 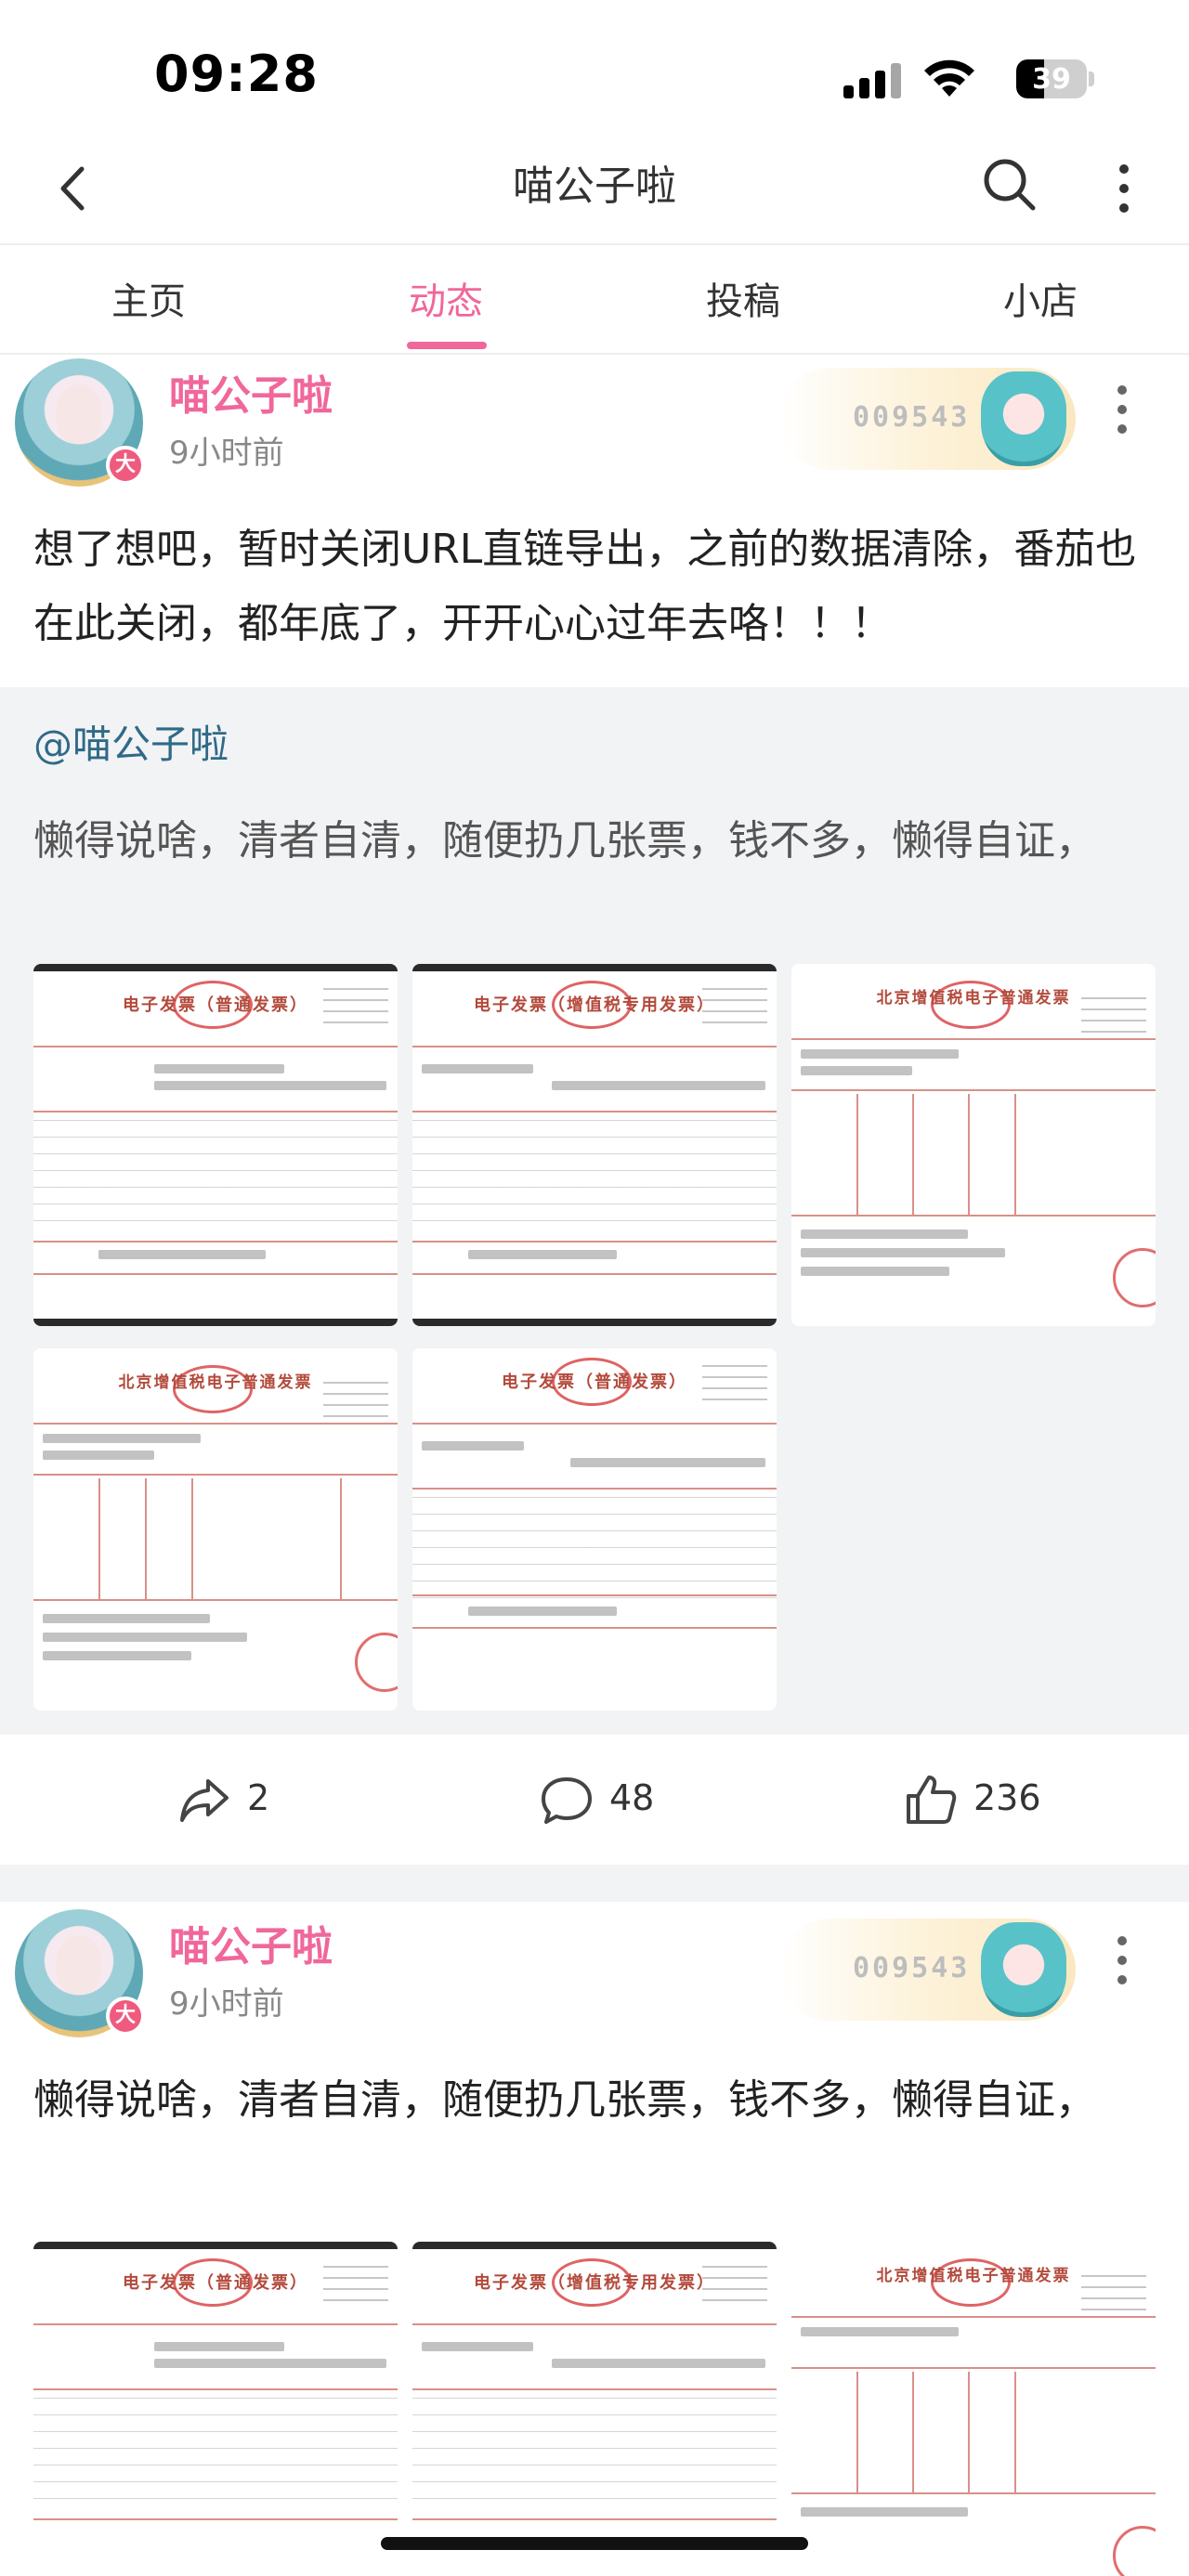 I want to click on like-count: 236, so click(x=1007, y=1798).